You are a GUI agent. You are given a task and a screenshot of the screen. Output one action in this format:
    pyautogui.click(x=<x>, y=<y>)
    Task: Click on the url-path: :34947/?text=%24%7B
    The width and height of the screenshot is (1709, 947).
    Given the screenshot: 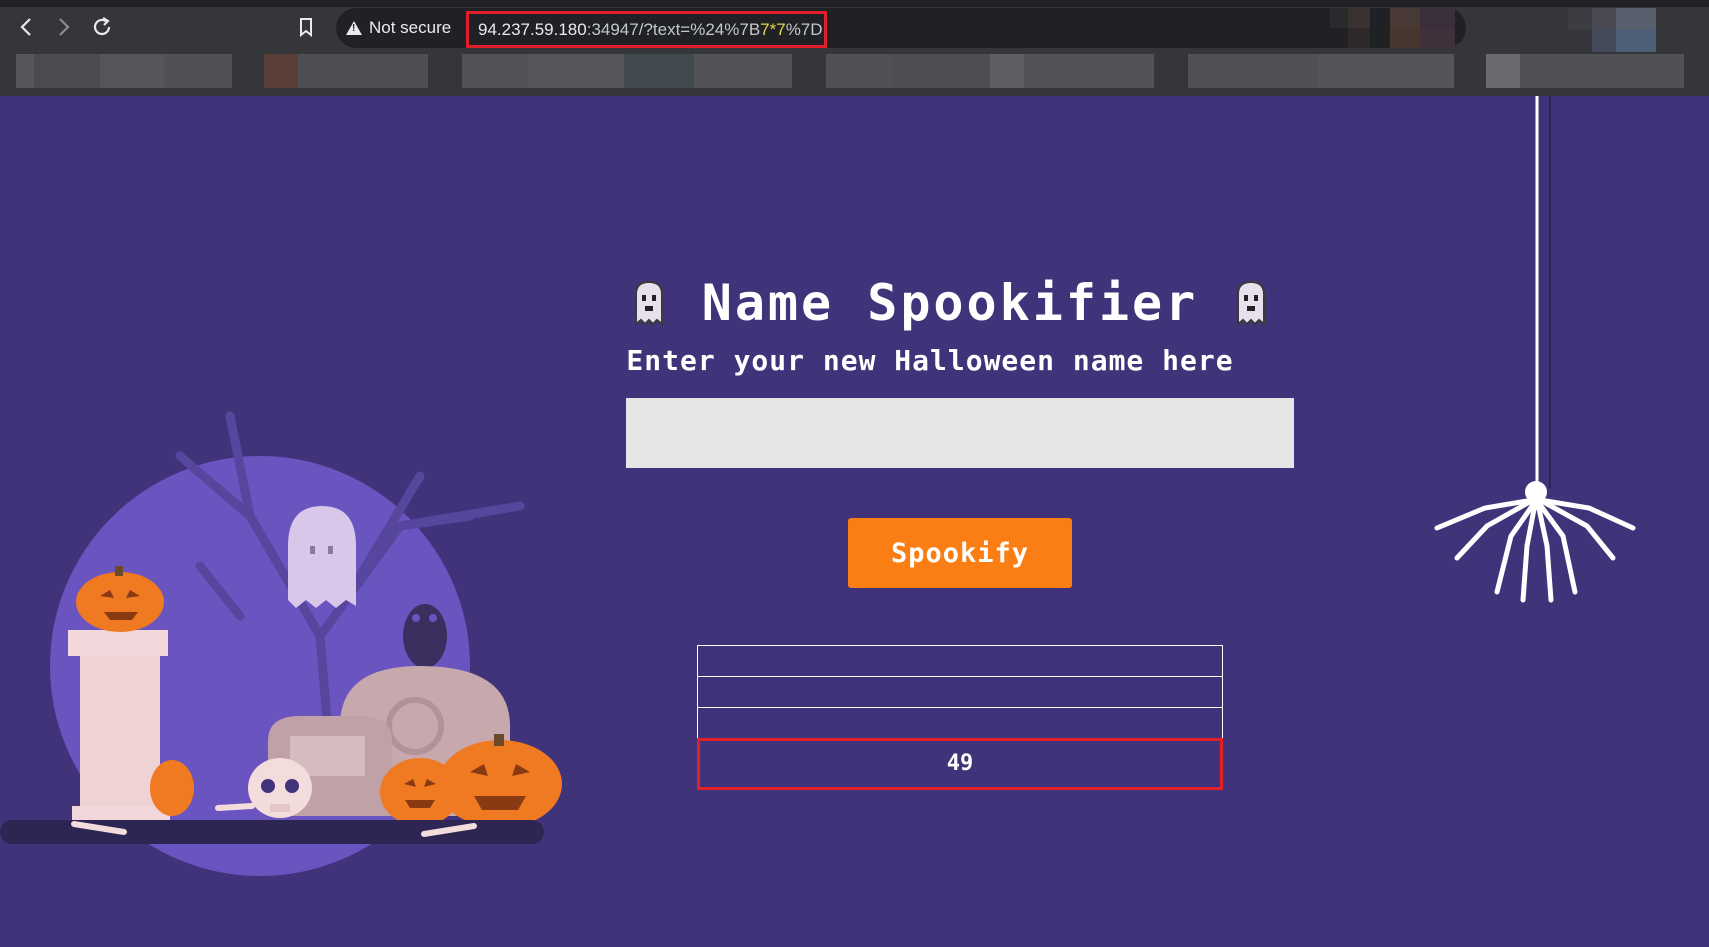 What is the action you would take?
    pyautogui.click(x=673, y=29)
    